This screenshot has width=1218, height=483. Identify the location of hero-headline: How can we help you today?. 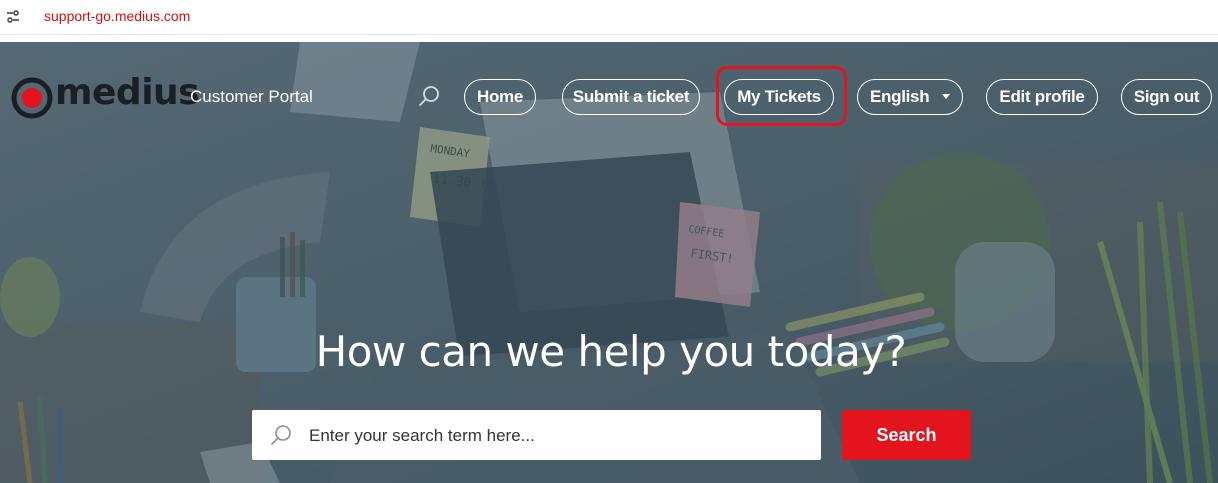
(611, 351).